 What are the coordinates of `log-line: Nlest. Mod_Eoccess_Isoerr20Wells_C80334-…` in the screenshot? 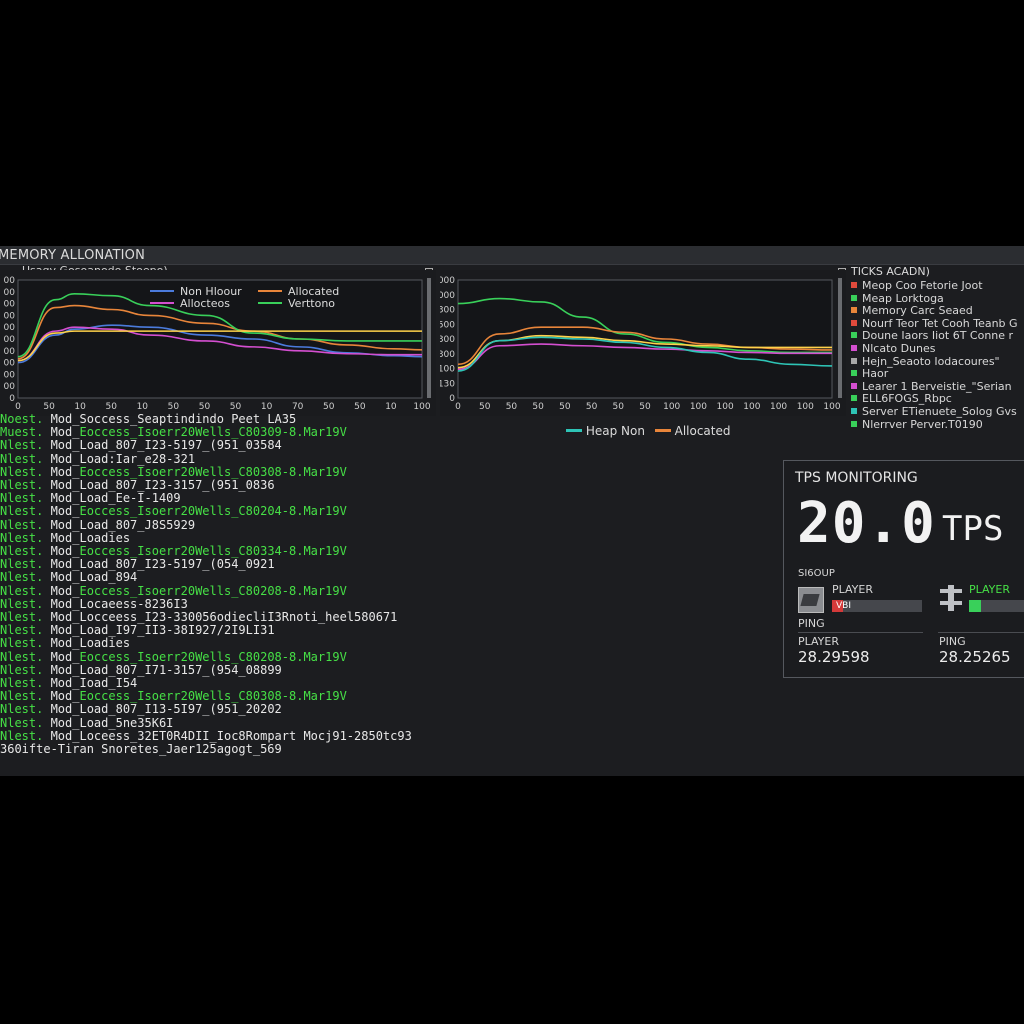 It's located at (173, 551).